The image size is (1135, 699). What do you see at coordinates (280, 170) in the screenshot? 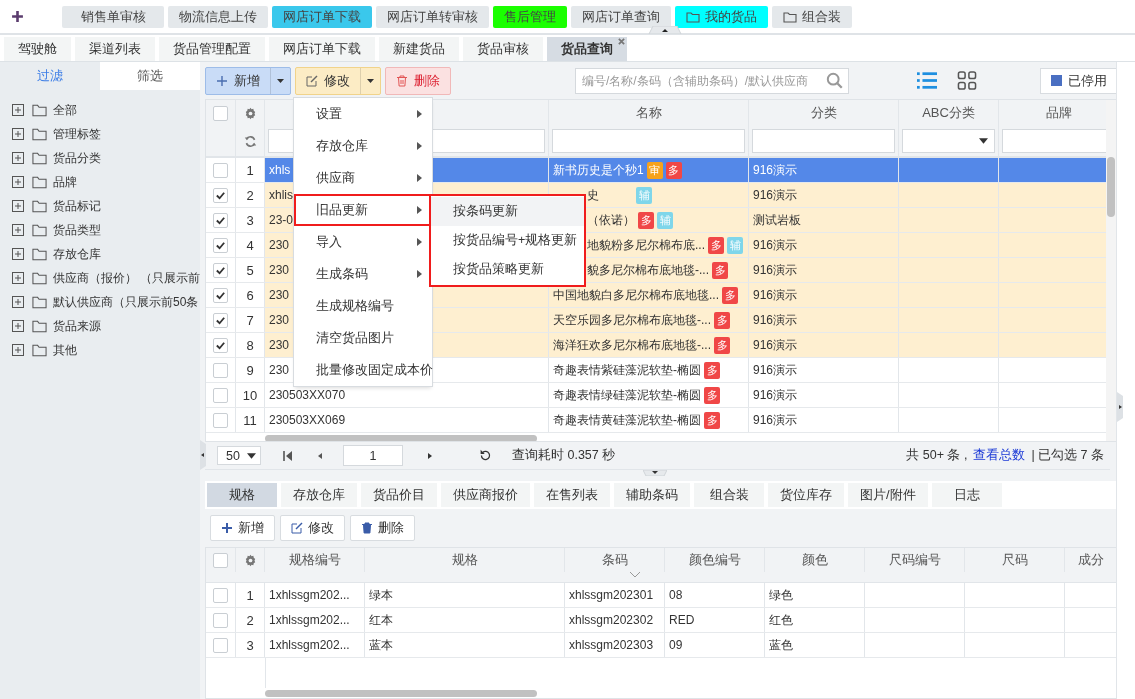
I see `table-cell: xhls` at bounding box center [280, 170].